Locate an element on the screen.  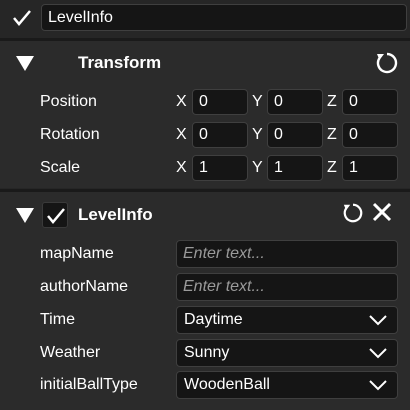
scale-x-field: 1 is located at coordinates (220, 168).